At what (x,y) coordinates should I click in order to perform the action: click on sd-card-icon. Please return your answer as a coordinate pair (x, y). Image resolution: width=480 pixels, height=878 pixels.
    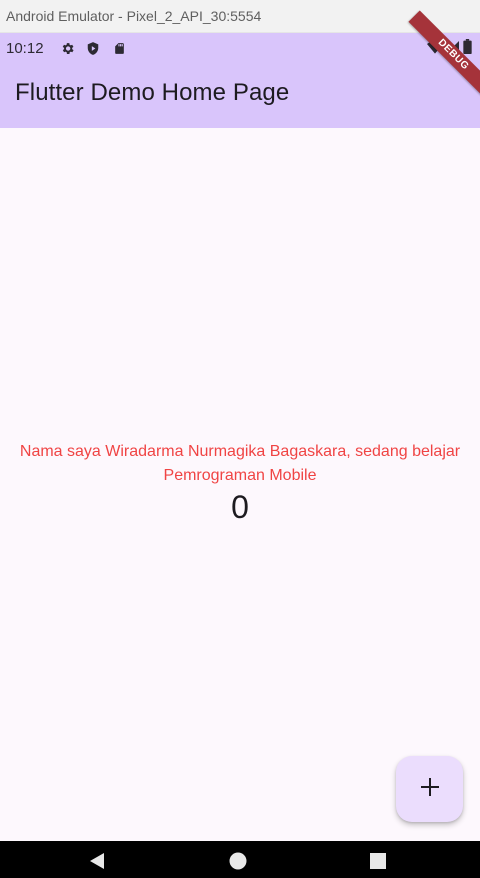
    Looking at the image, I should click on (119, 48).